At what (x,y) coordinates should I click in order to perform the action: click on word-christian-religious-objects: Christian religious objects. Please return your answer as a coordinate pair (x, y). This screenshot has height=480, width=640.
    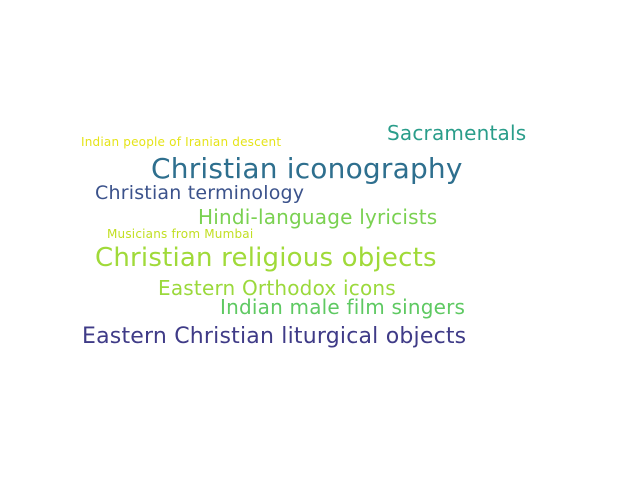
    Looking at the image, I should click on (266, 258).